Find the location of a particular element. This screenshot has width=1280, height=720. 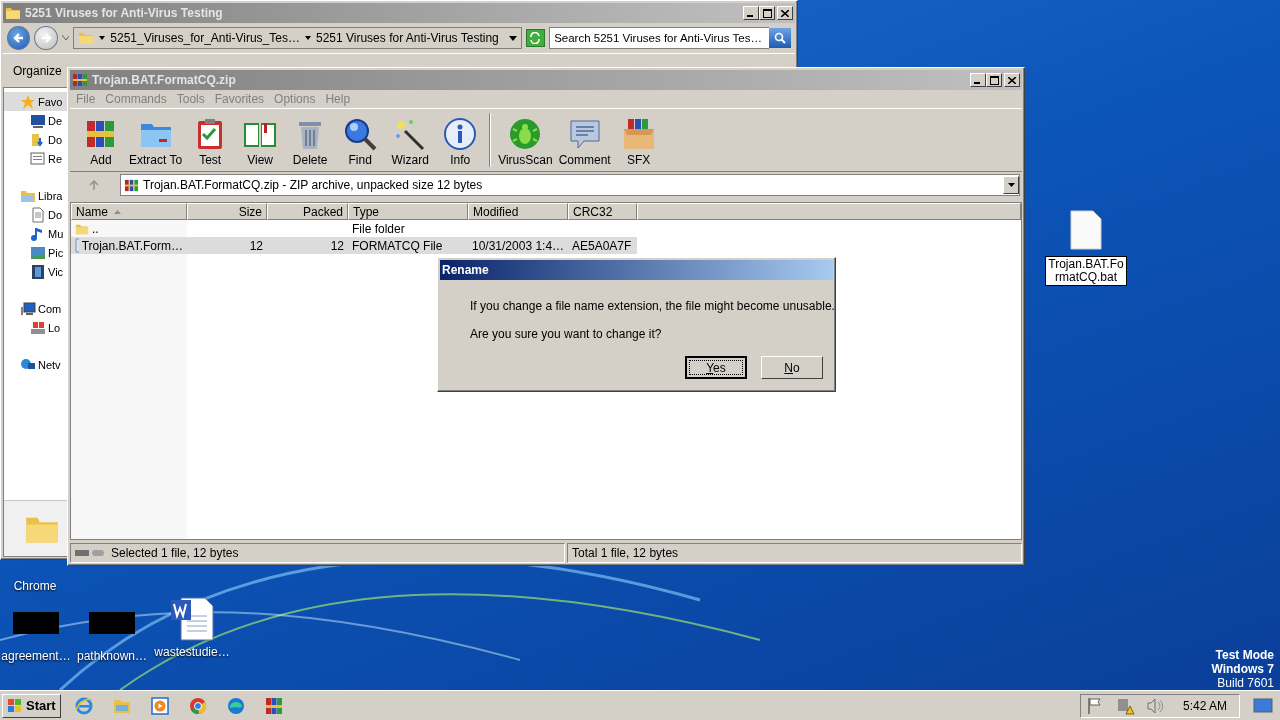

dialog-message: If you change a file name extension, the file might become unusable. is located at coordinates (652, 306).